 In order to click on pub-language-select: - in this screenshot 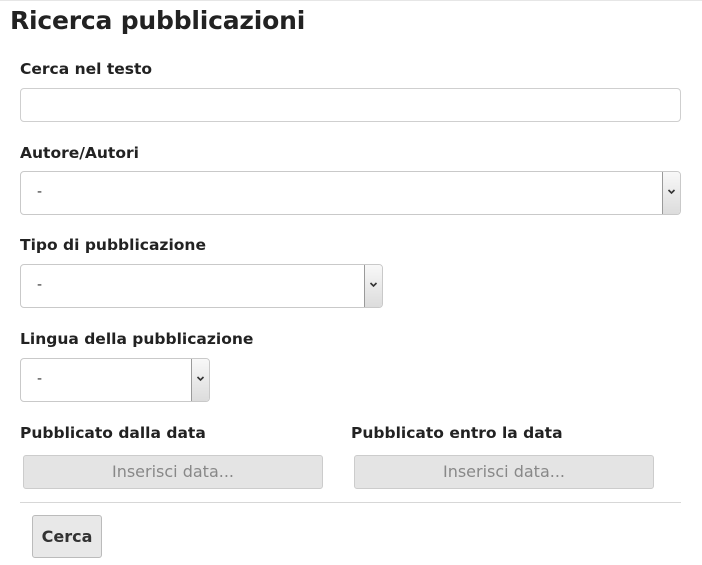, I will do `click(115, 380)`.